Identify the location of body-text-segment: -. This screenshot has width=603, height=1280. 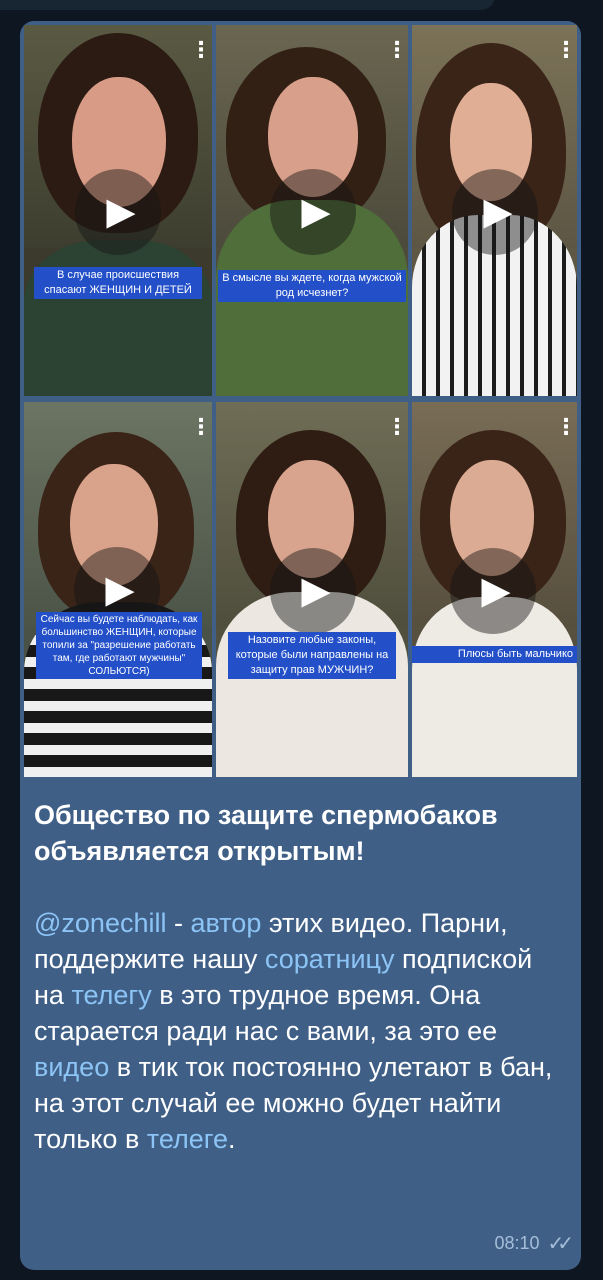
(178, 923).